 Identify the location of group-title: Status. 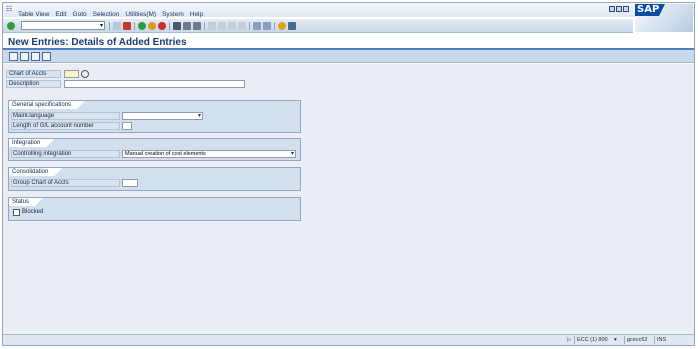
(26, 202).